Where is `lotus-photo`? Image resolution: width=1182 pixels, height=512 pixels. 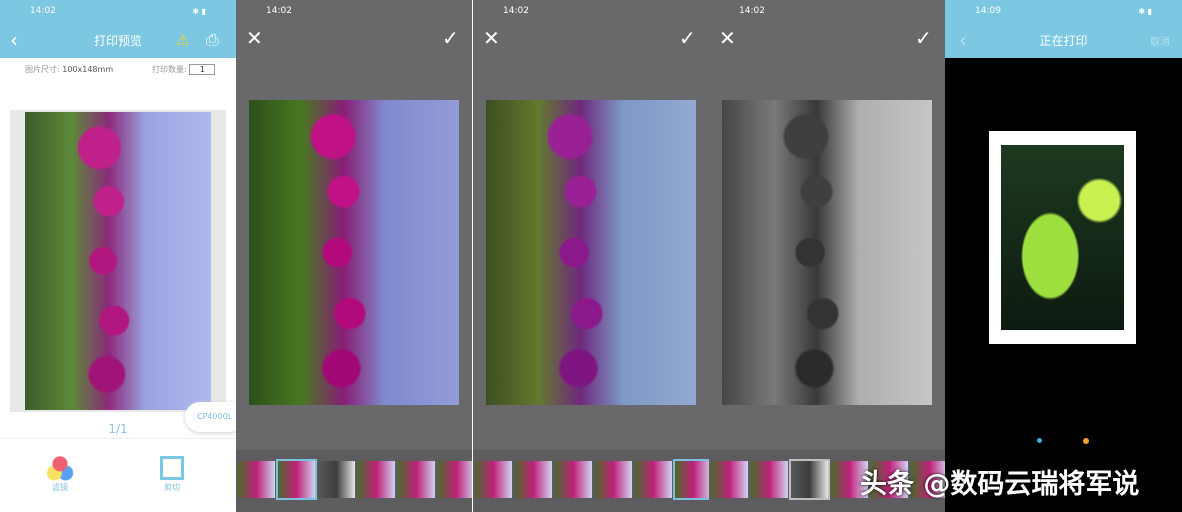 lotus-photo is located at coordinates (1062, 237).